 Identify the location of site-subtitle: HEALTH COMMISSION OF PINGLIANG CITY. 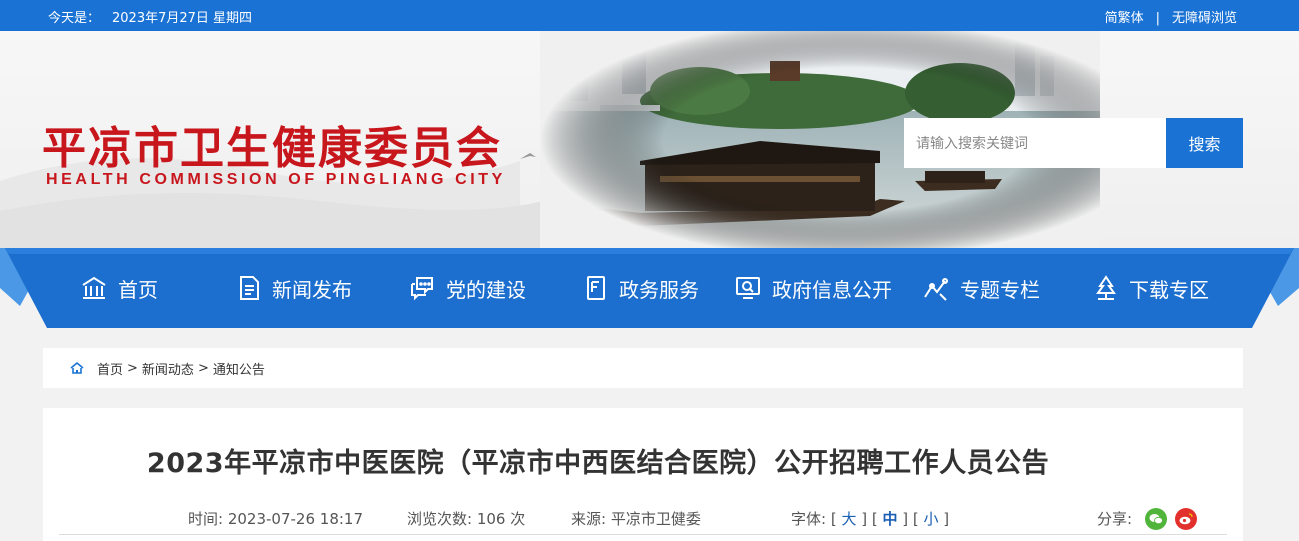
(276, 179).